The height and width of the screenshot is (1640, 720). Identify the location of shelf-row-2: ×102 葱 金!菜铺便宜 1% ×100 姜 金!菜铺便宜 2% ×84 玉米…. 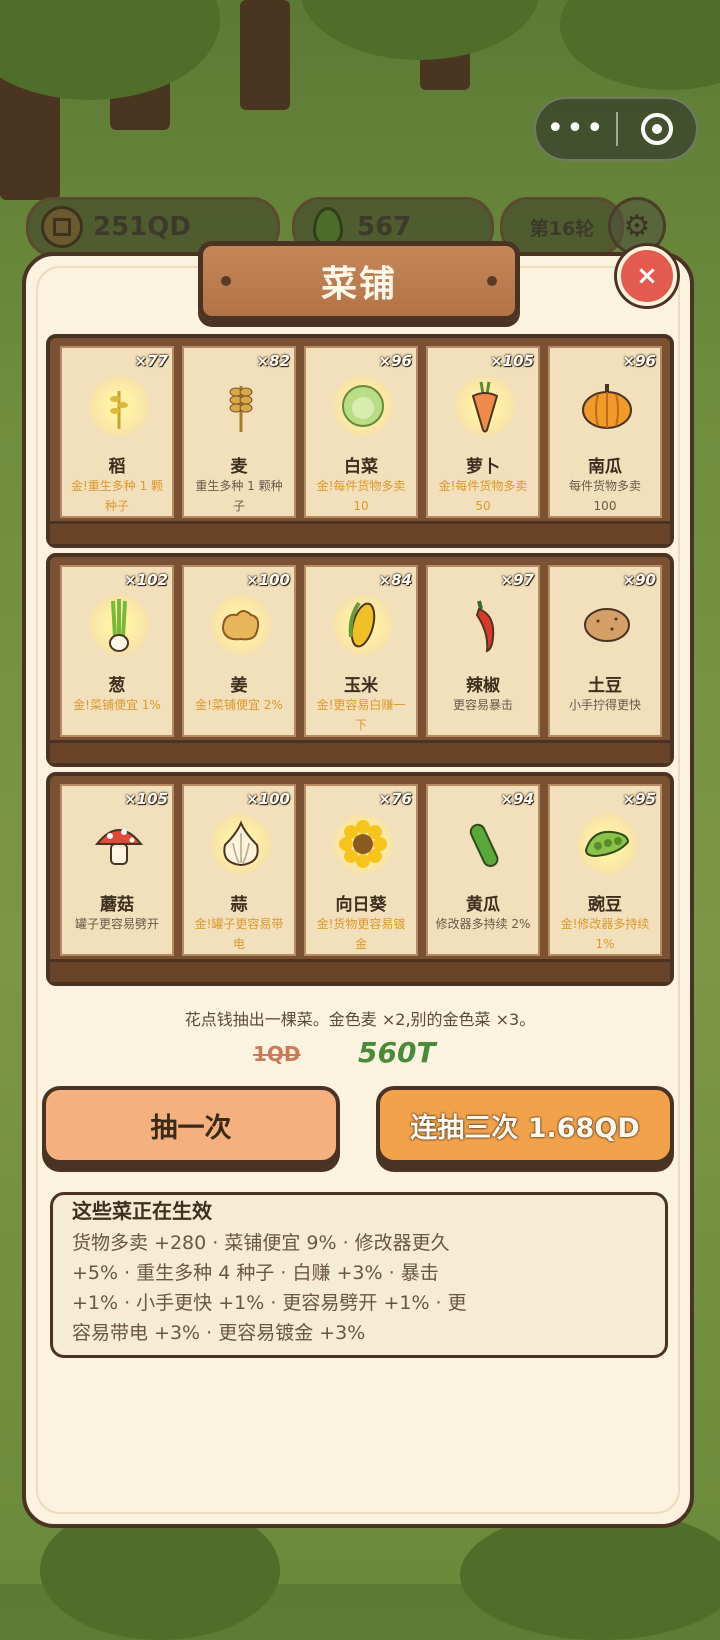
(360, 660).